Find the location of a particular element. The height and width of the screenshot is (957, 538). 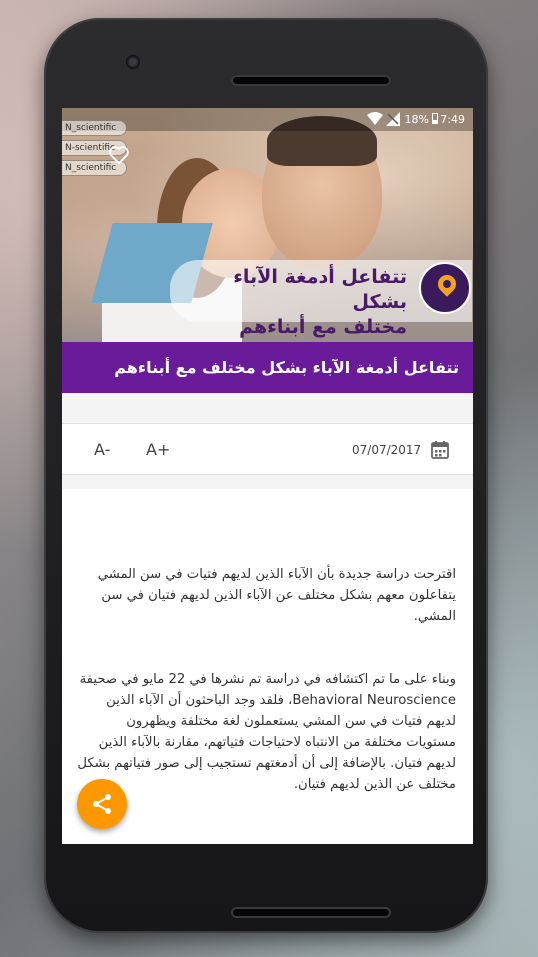

article-date: 07/07/2017 is located at coordinates (387, 450).